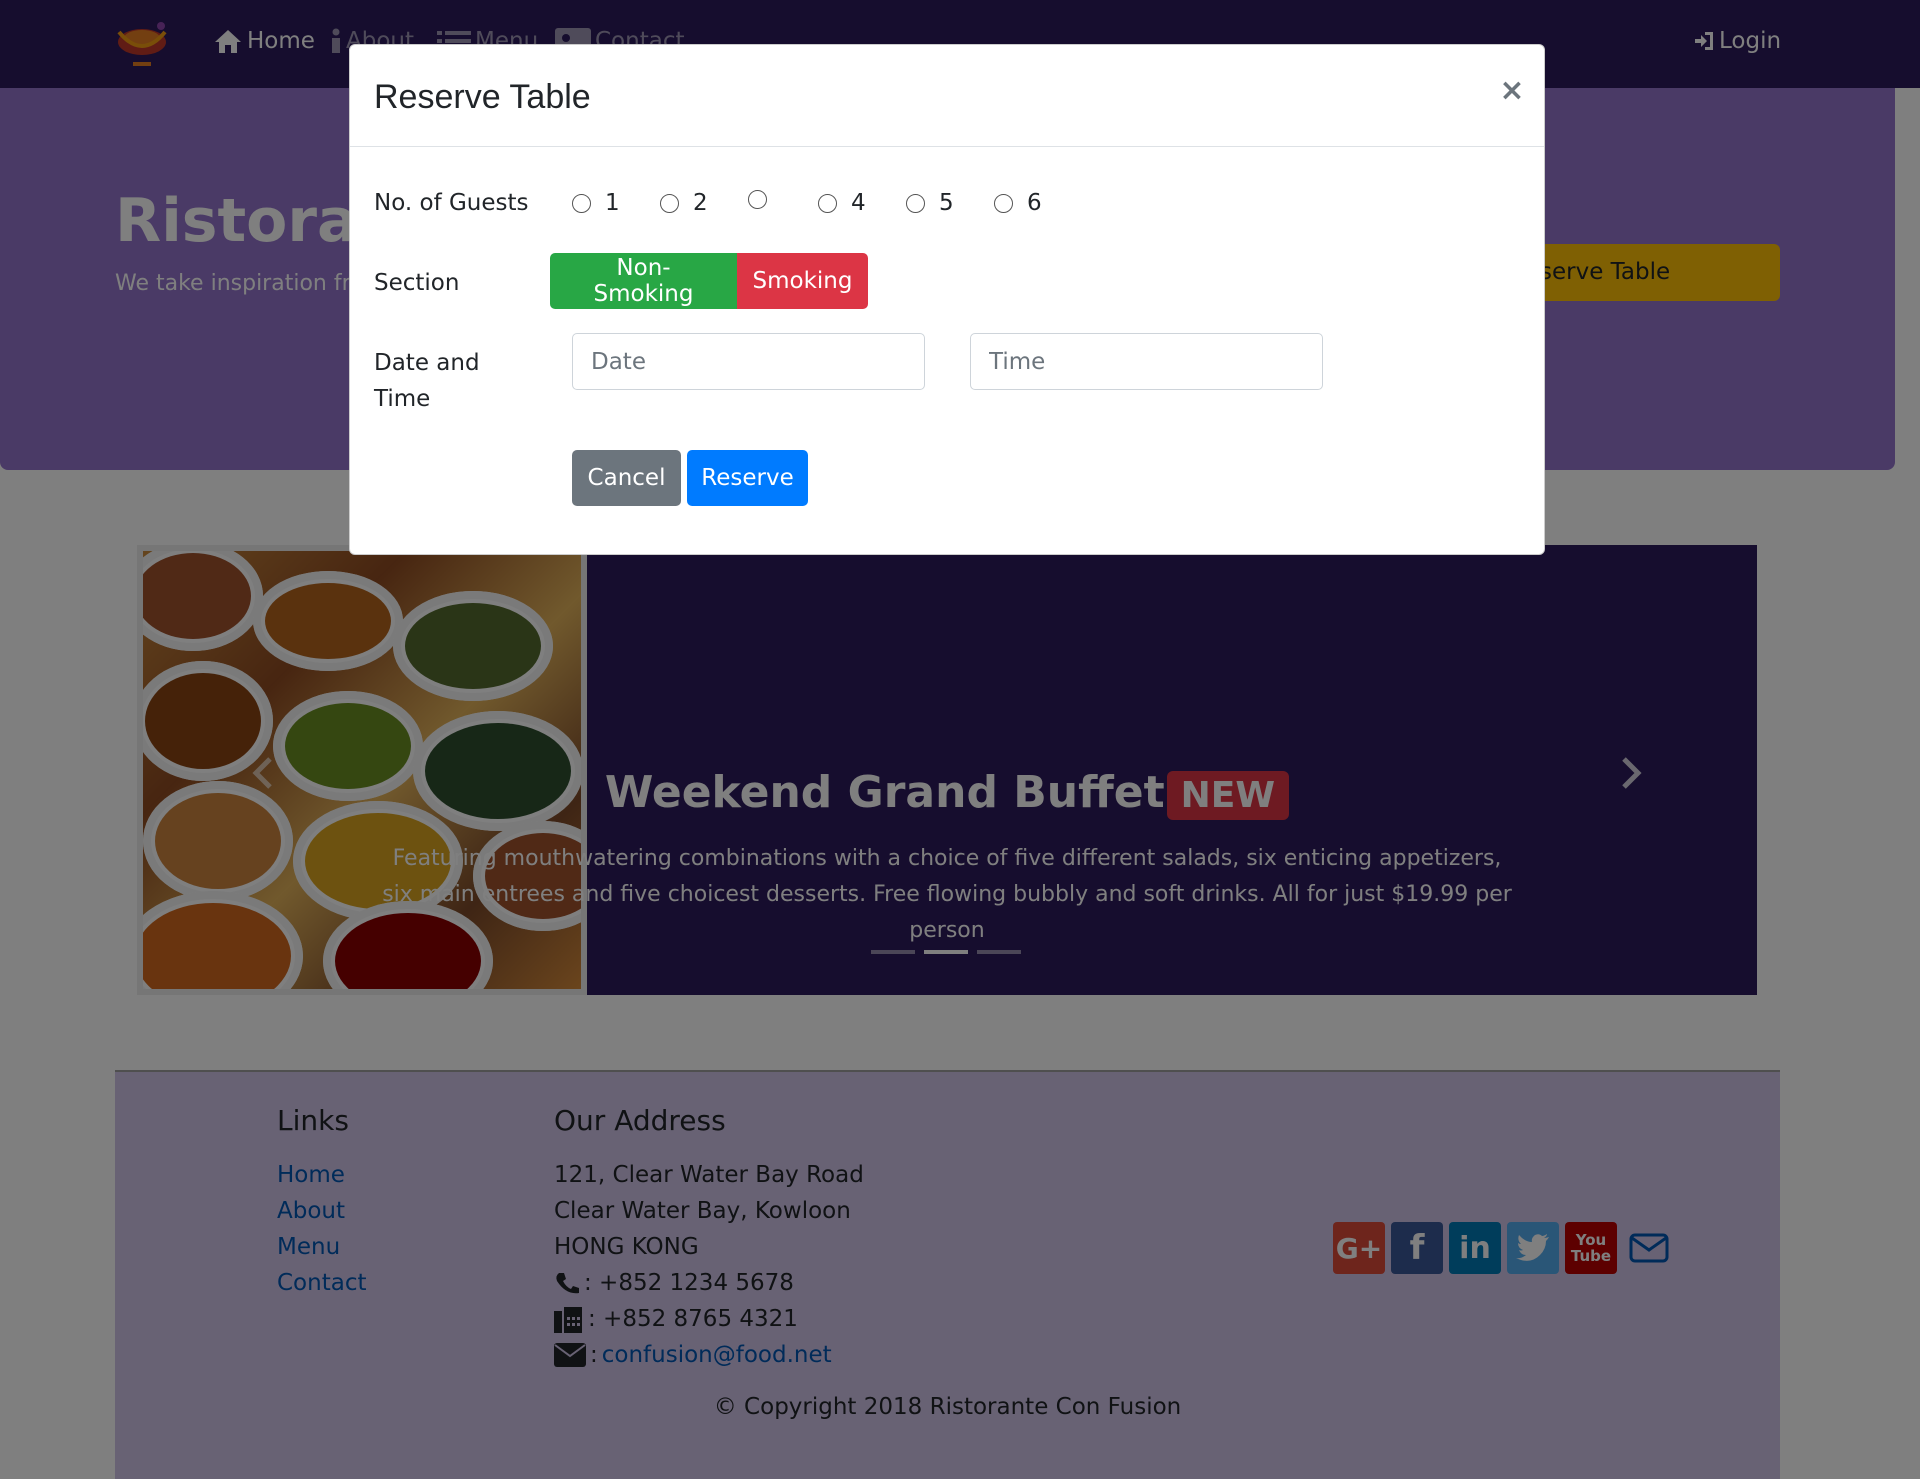  What do you see at coordinates (858, 203) in the screenshot?
I see `guest-option-label: 4` at bounding box center [858, 203].